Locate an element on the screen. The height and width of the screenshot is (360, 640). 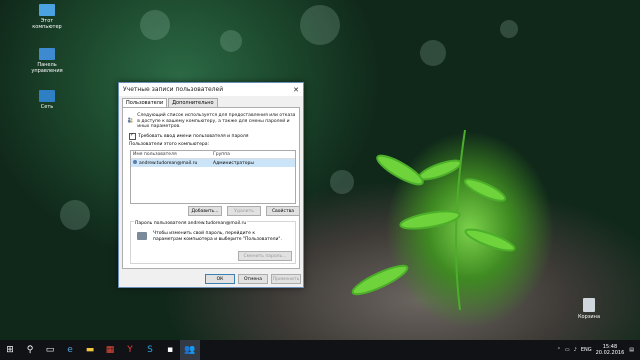
desktop-icon-this-pc: Этот компьютер is located at coordinates (47, 17).